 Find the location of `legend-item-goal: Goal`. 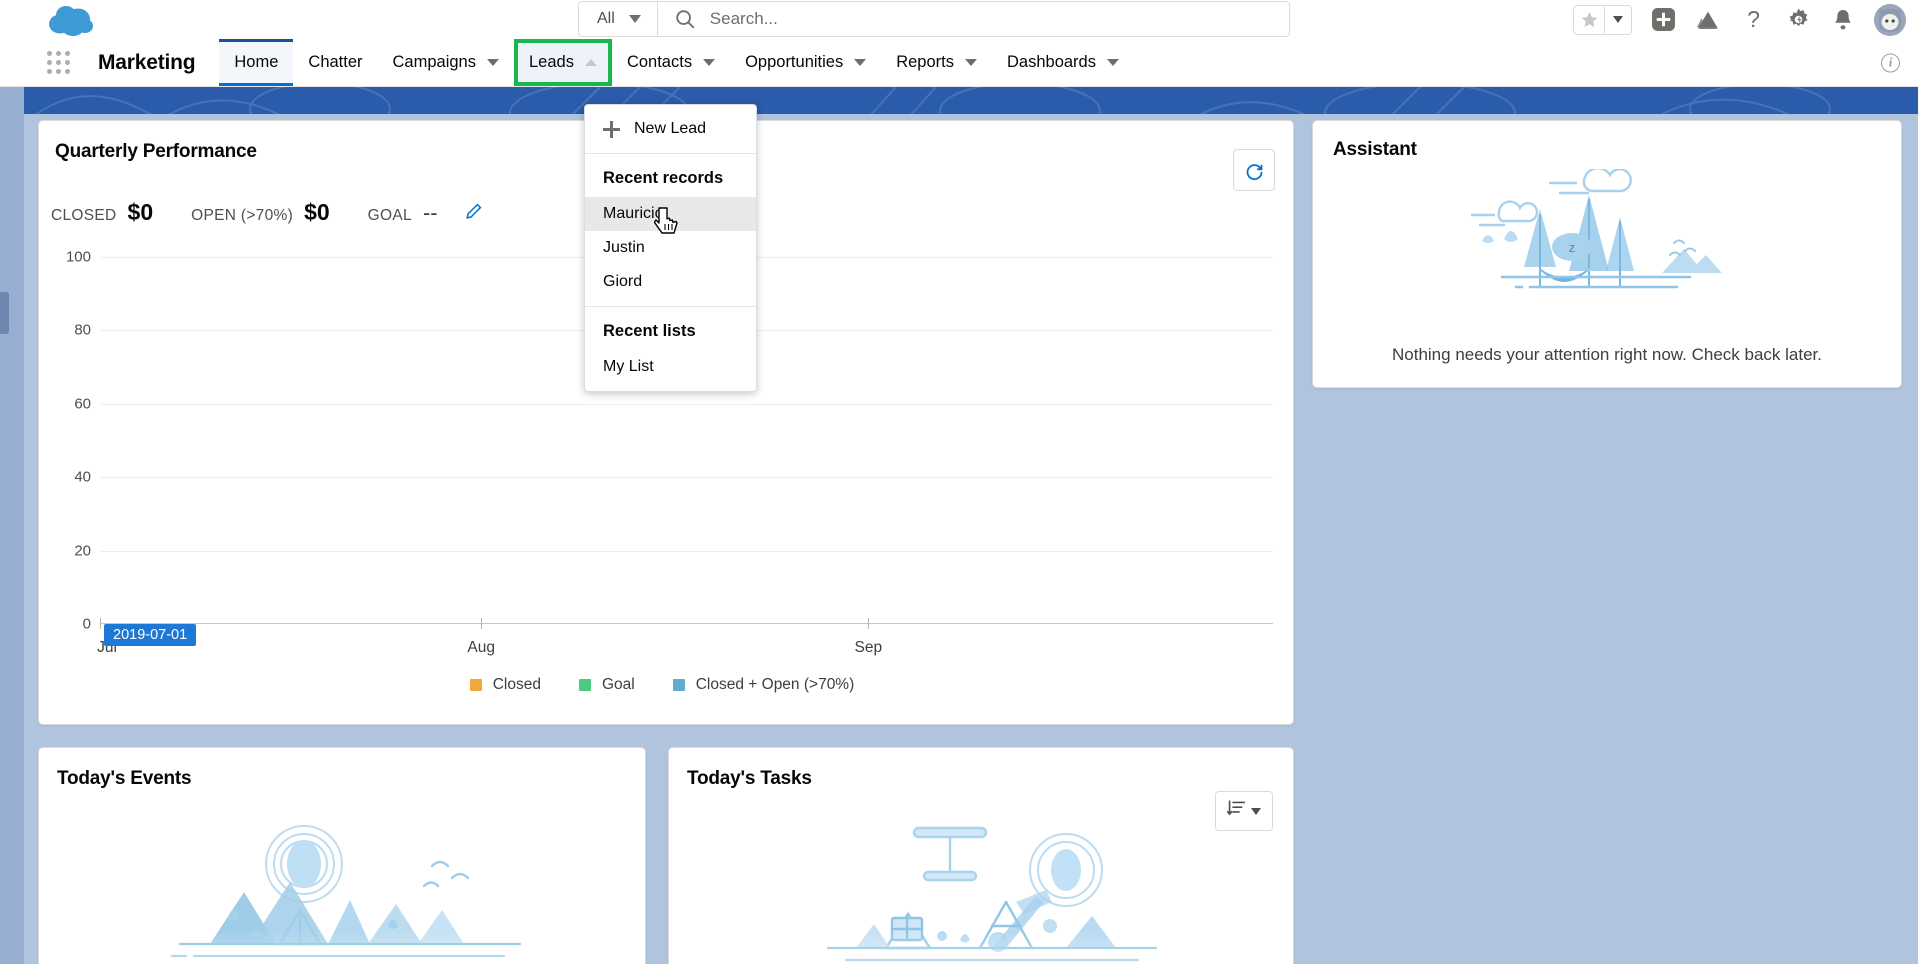

legend-item-goal: Goal is located at coordinates (606, 685).